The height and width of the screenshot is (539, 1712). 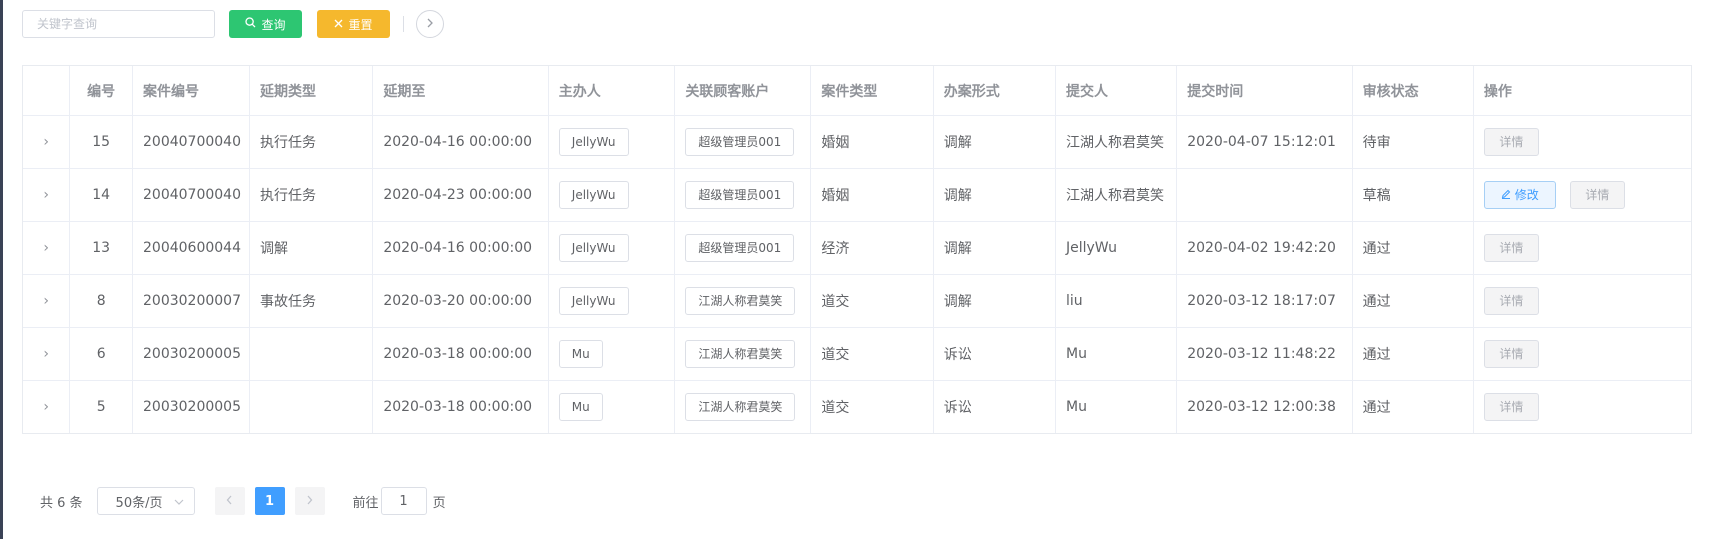 What do you see at coordinates (265, 24) in the screenshot?
I see `search-button: 查询` at bounding box center [265, 24].